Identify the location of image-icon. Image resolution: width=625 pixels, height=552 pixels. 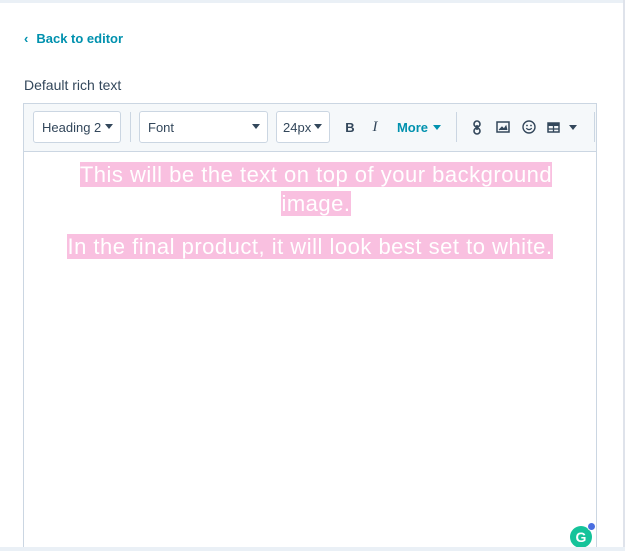
(503, 127).